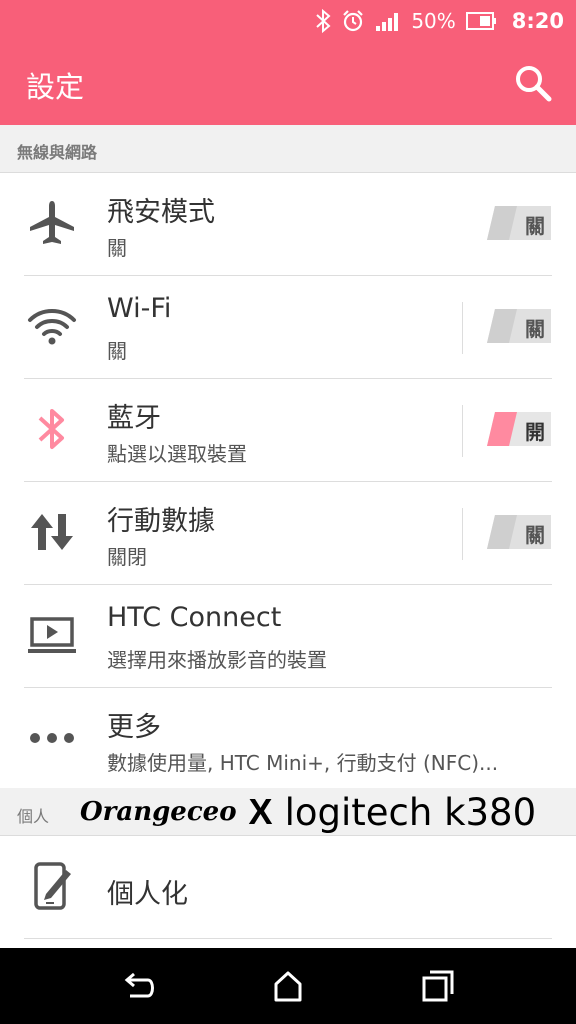  I want to click on setting-title: 藍牙, so click(134, 418).